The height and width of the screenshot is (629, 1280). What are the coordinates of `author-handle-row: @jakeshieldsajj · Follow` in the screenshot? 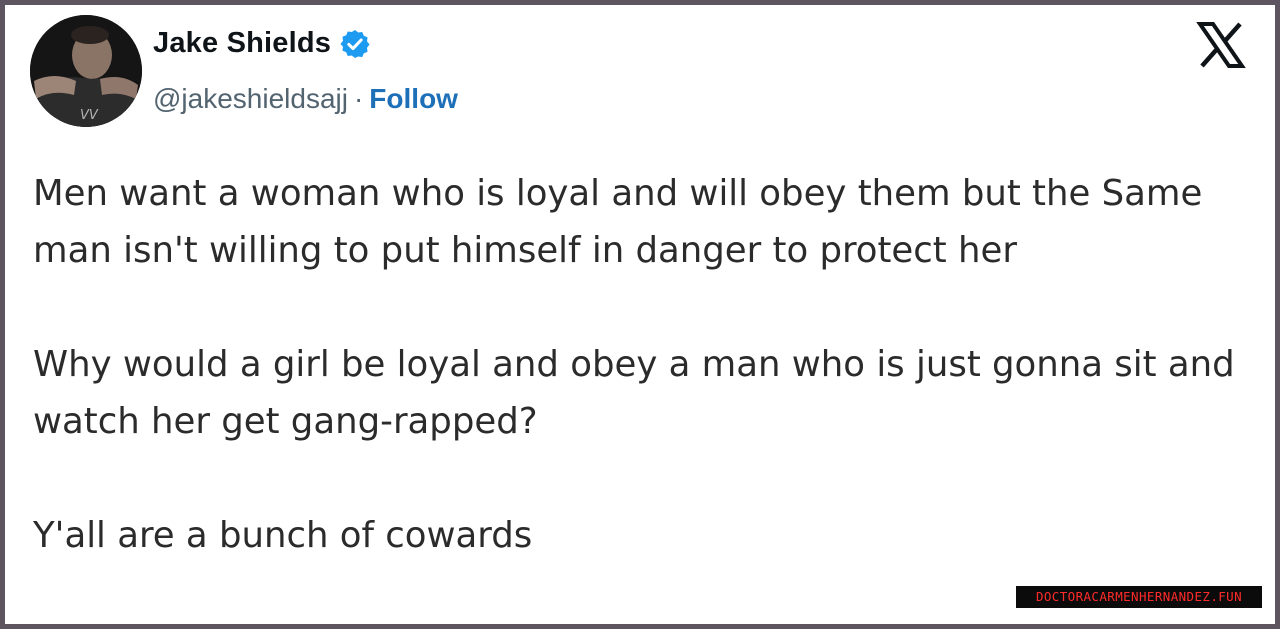 It's located at (305, 99).